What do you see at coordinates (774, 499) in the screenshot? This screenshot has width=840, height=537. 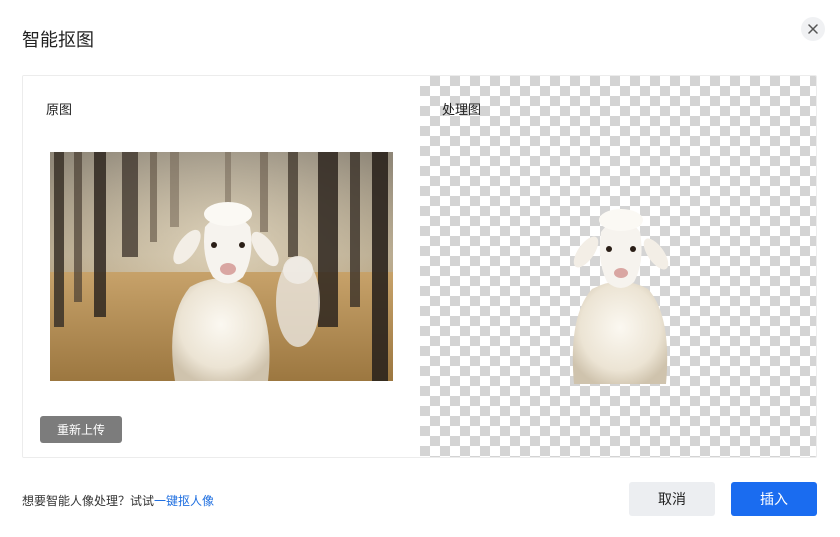 I see `insert-button: 插入` at bounding box center [774, 499].